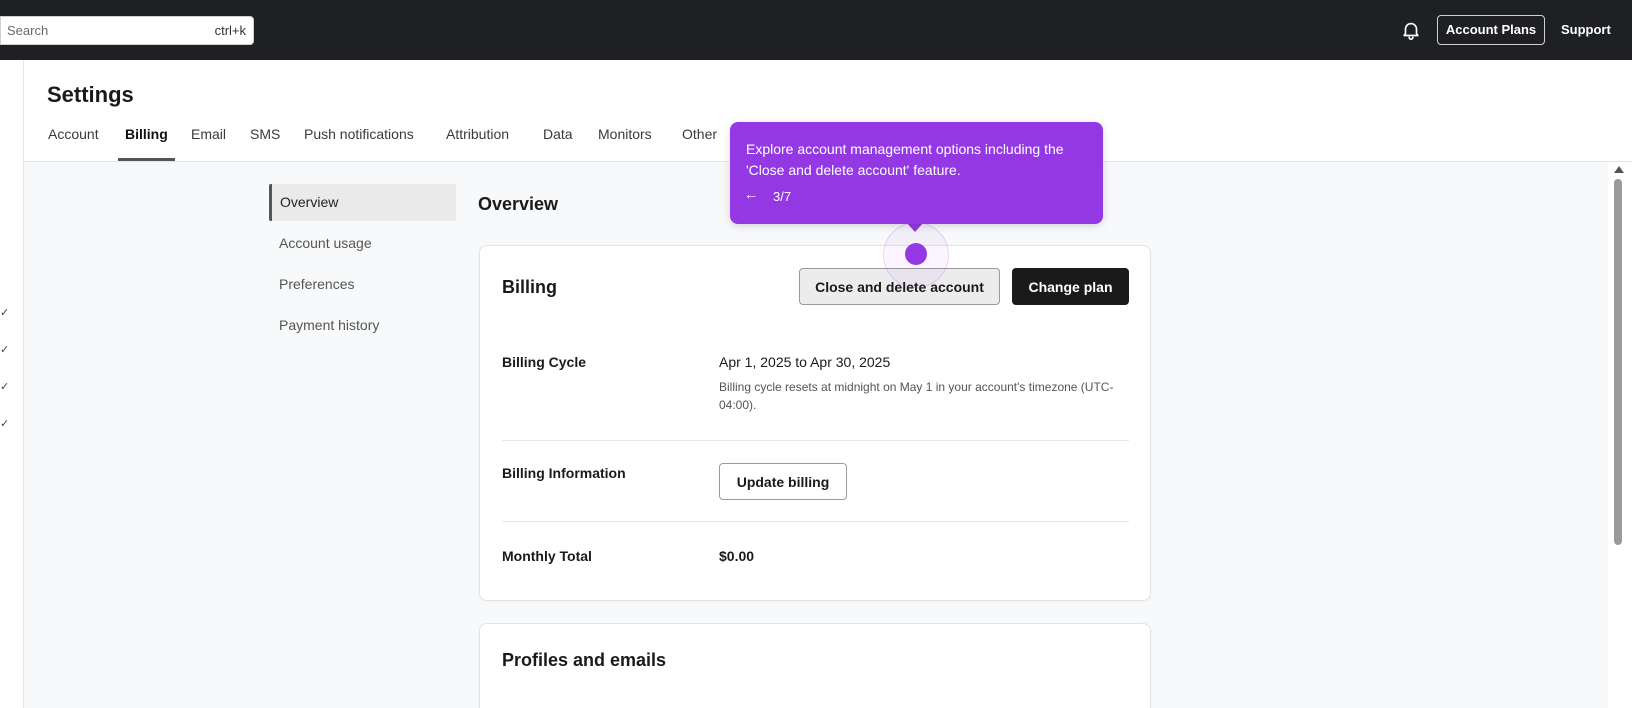 The height and width of the screenshot is (708, 1632). I want to click on search-box: ctrl+k, so click(127, 30).